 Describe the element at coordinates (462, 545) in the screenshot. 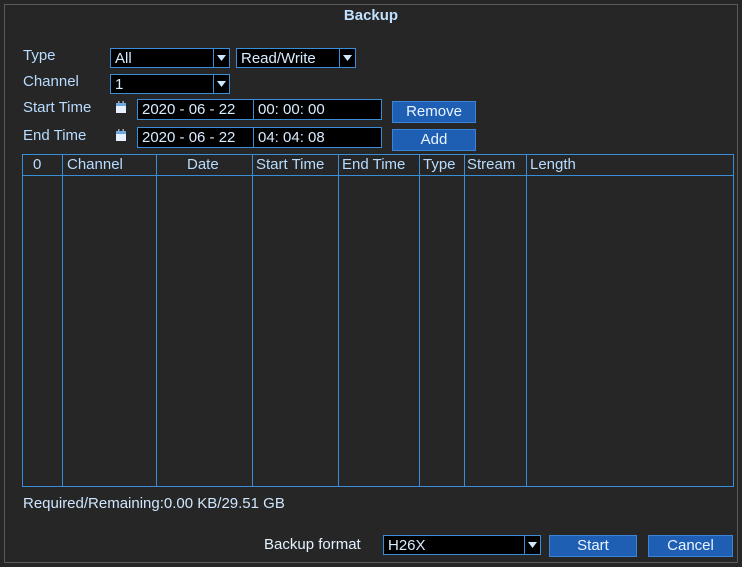

I see `backup-format-select: H26X` at that location.